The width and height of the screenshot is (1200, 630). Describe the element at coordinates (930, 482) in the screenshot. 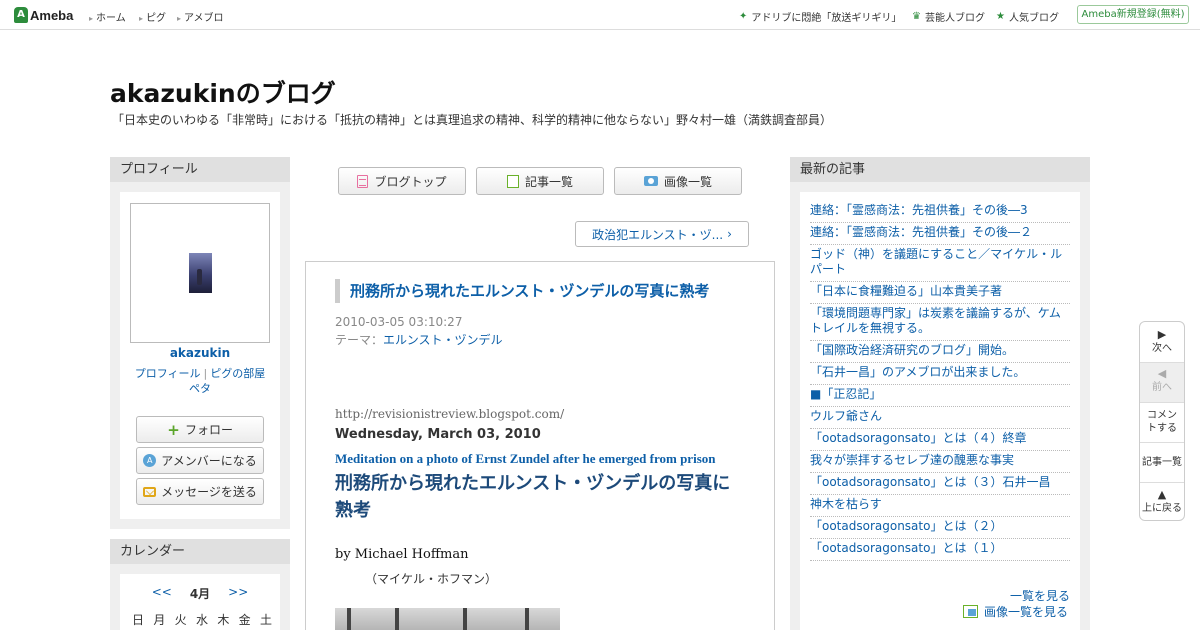

I see `recent-entry-link: 「ootadsoragonsato」とは（３）石井一昌` at that location.